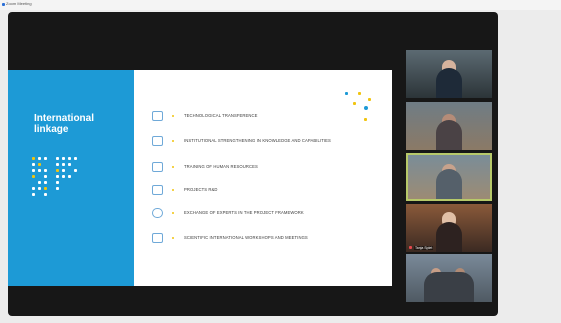 The height and width of the screenshot is (323, 561). What do you see at coordinates (201, 189) in the screenshot?
I see `slide-item-label: PROJECTS R&D` at bounding box center [201, 189].